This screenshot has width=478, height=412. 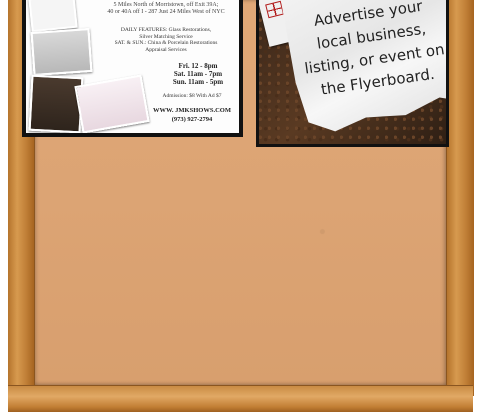 I want to click on frame-bottom, so click(x=240, y=398).